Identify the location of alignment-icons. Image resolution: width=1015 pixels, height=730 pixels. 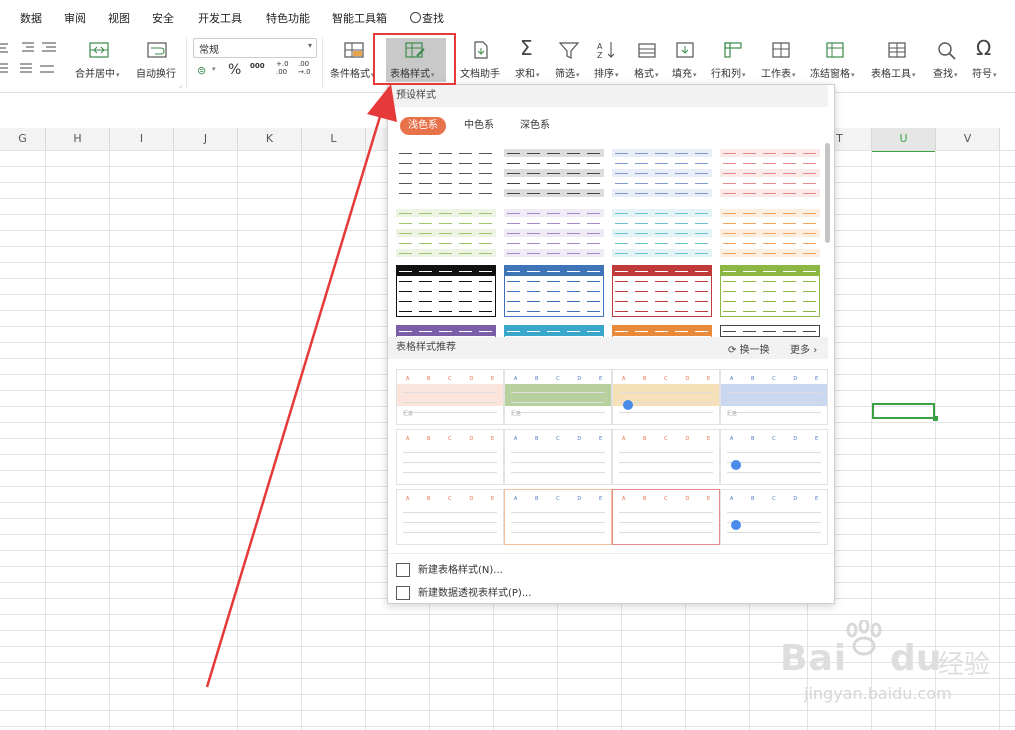
(30, 59).